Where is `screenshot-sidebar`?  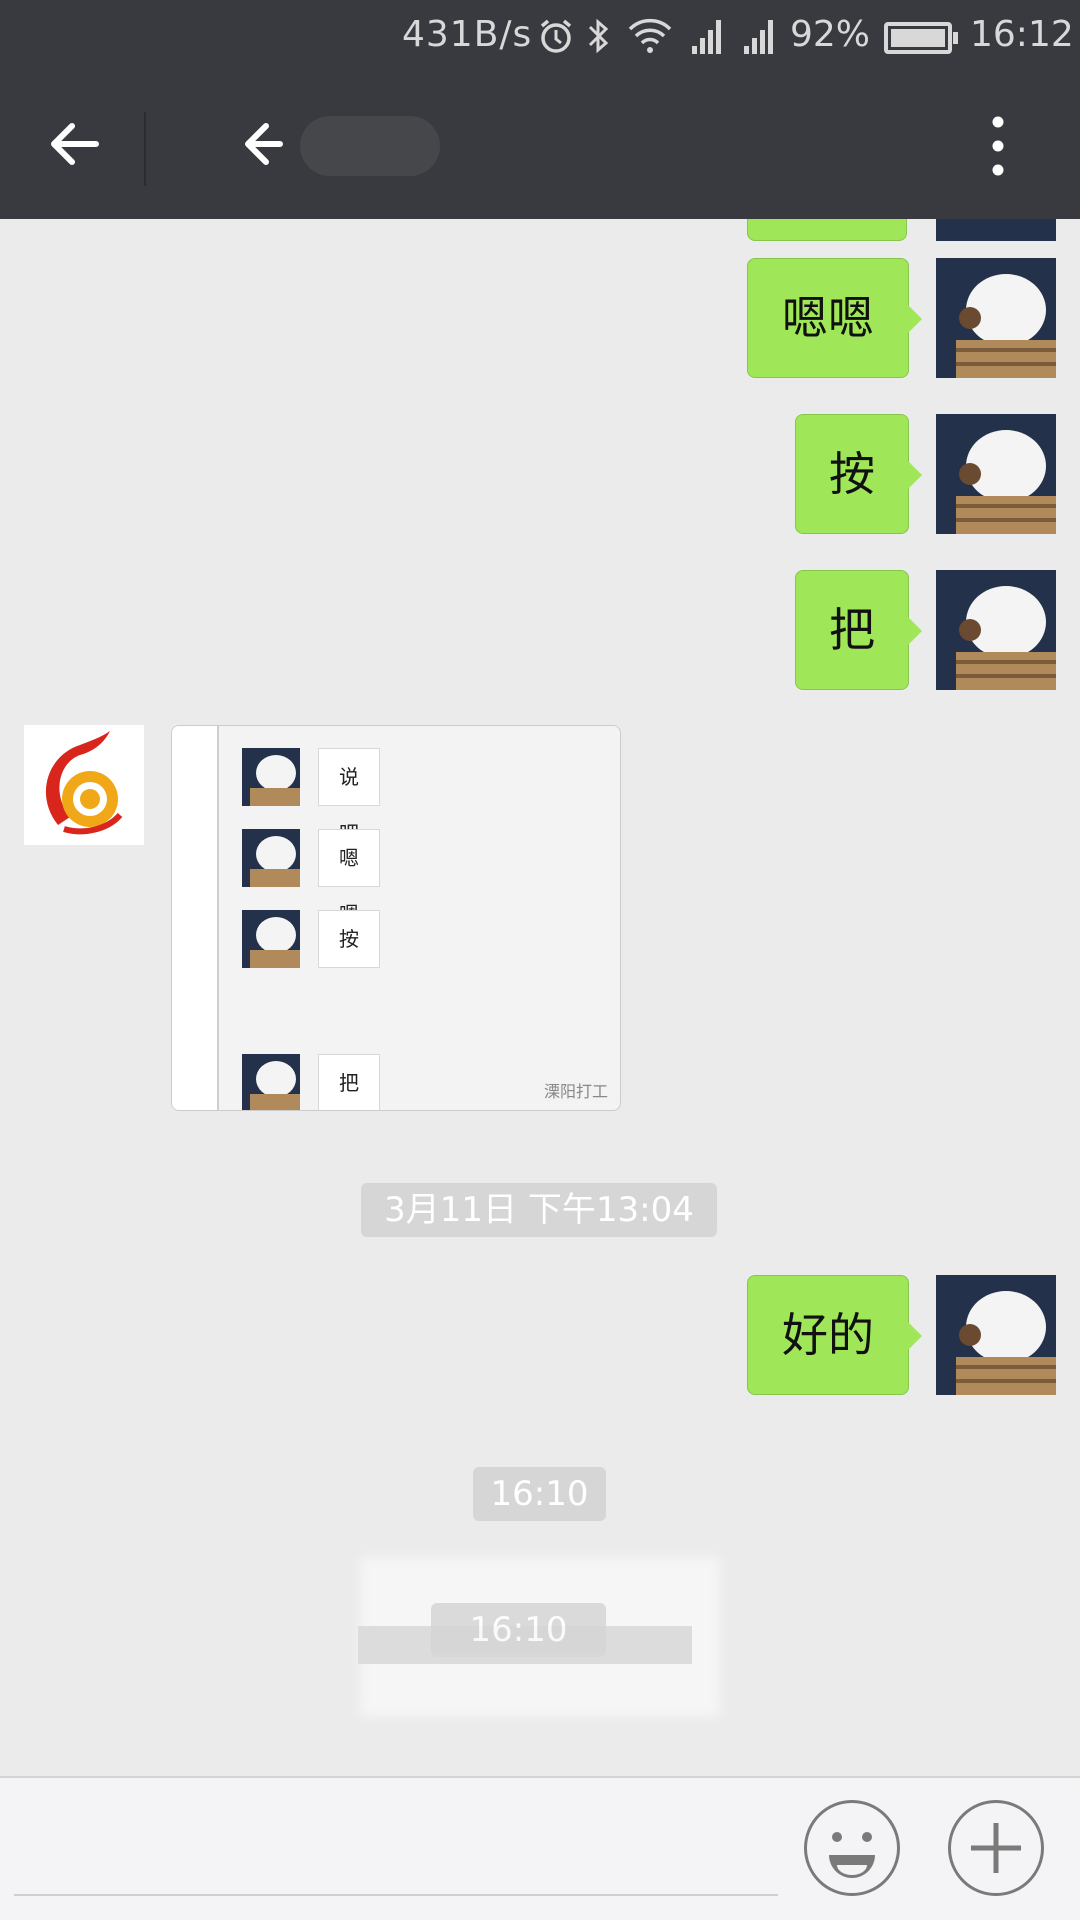
screenshot-sidebar is located at coordinates (195, 918).